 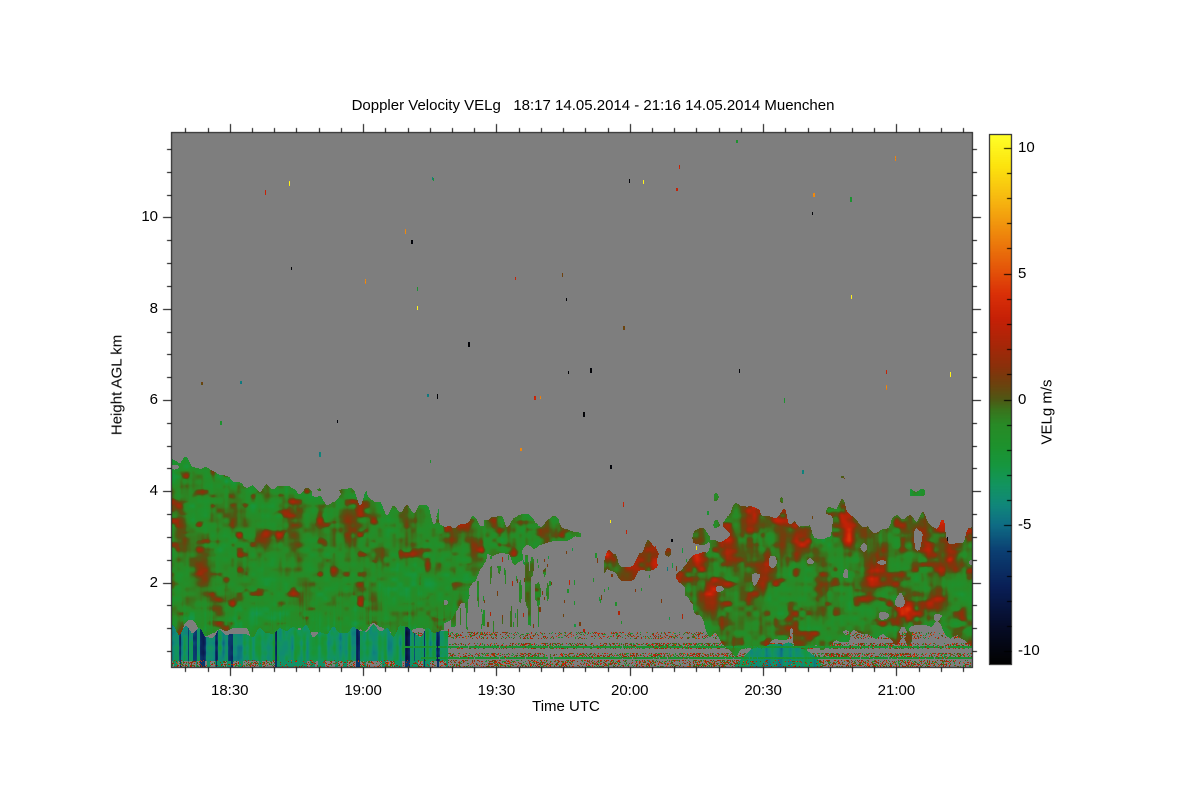 What do you see at coordinates (363, 690) in the screenshot?
I see `x-axis-tick-label: 19:00` at bounding box center [363, 690].